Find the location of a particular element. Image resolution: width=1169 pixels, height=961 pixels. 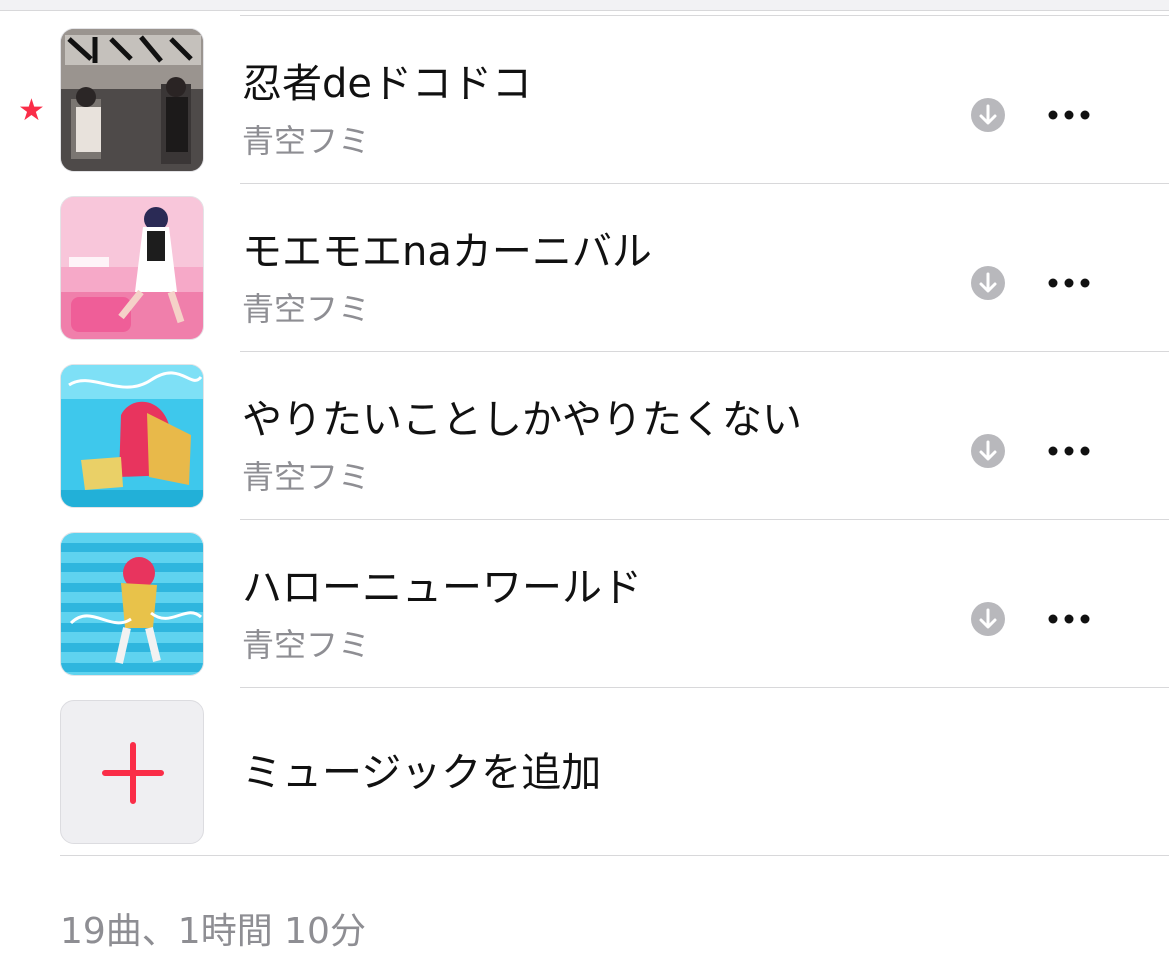

add-music-button is located at coordinates (132, 772).